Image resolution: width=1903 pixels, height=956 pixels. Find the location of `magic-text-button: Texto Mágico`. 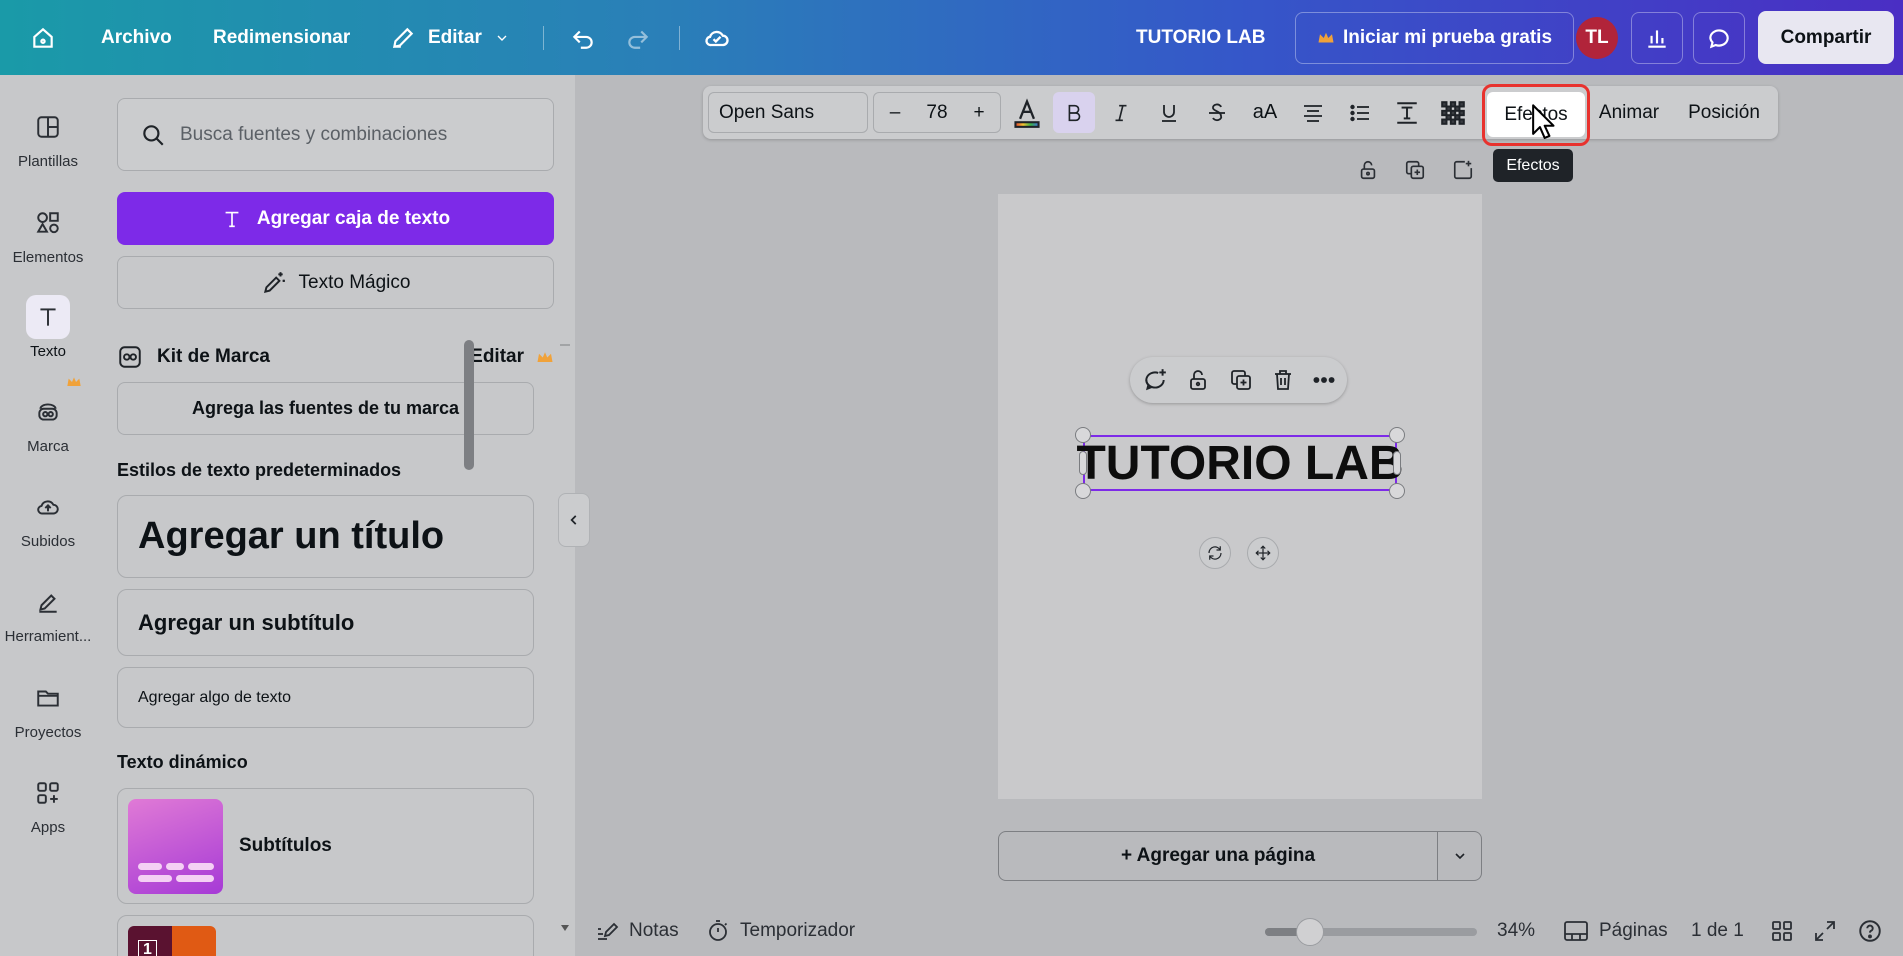

magic-text-button: Texto Mágico is located at coordinates (335, 282).